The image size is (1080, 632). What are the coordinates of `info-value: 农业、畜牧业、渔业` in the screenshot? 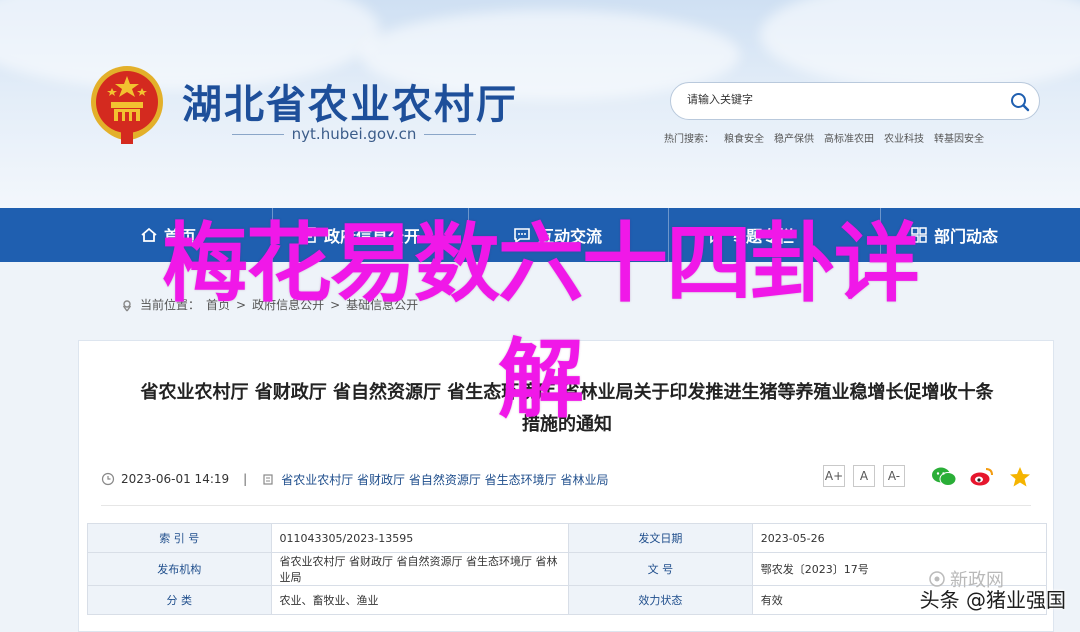 It's located at (420, 600).